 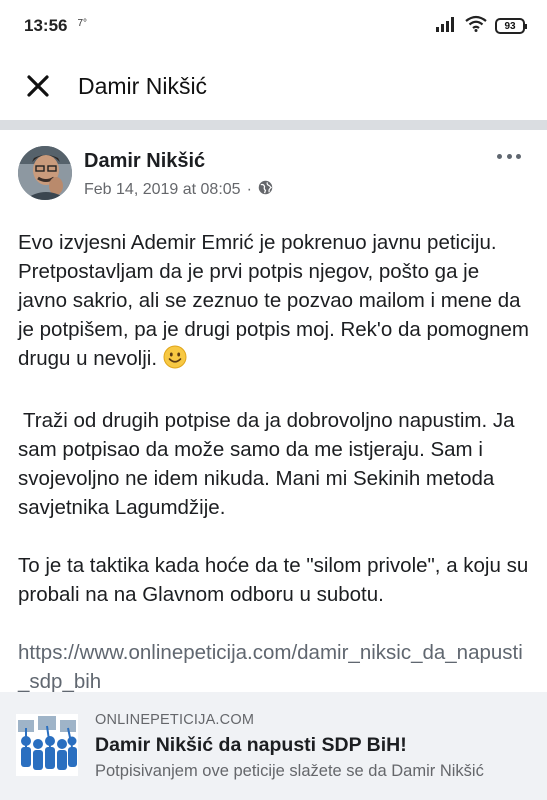 I want to click on wifi-icon, so click(x=476, y=26).